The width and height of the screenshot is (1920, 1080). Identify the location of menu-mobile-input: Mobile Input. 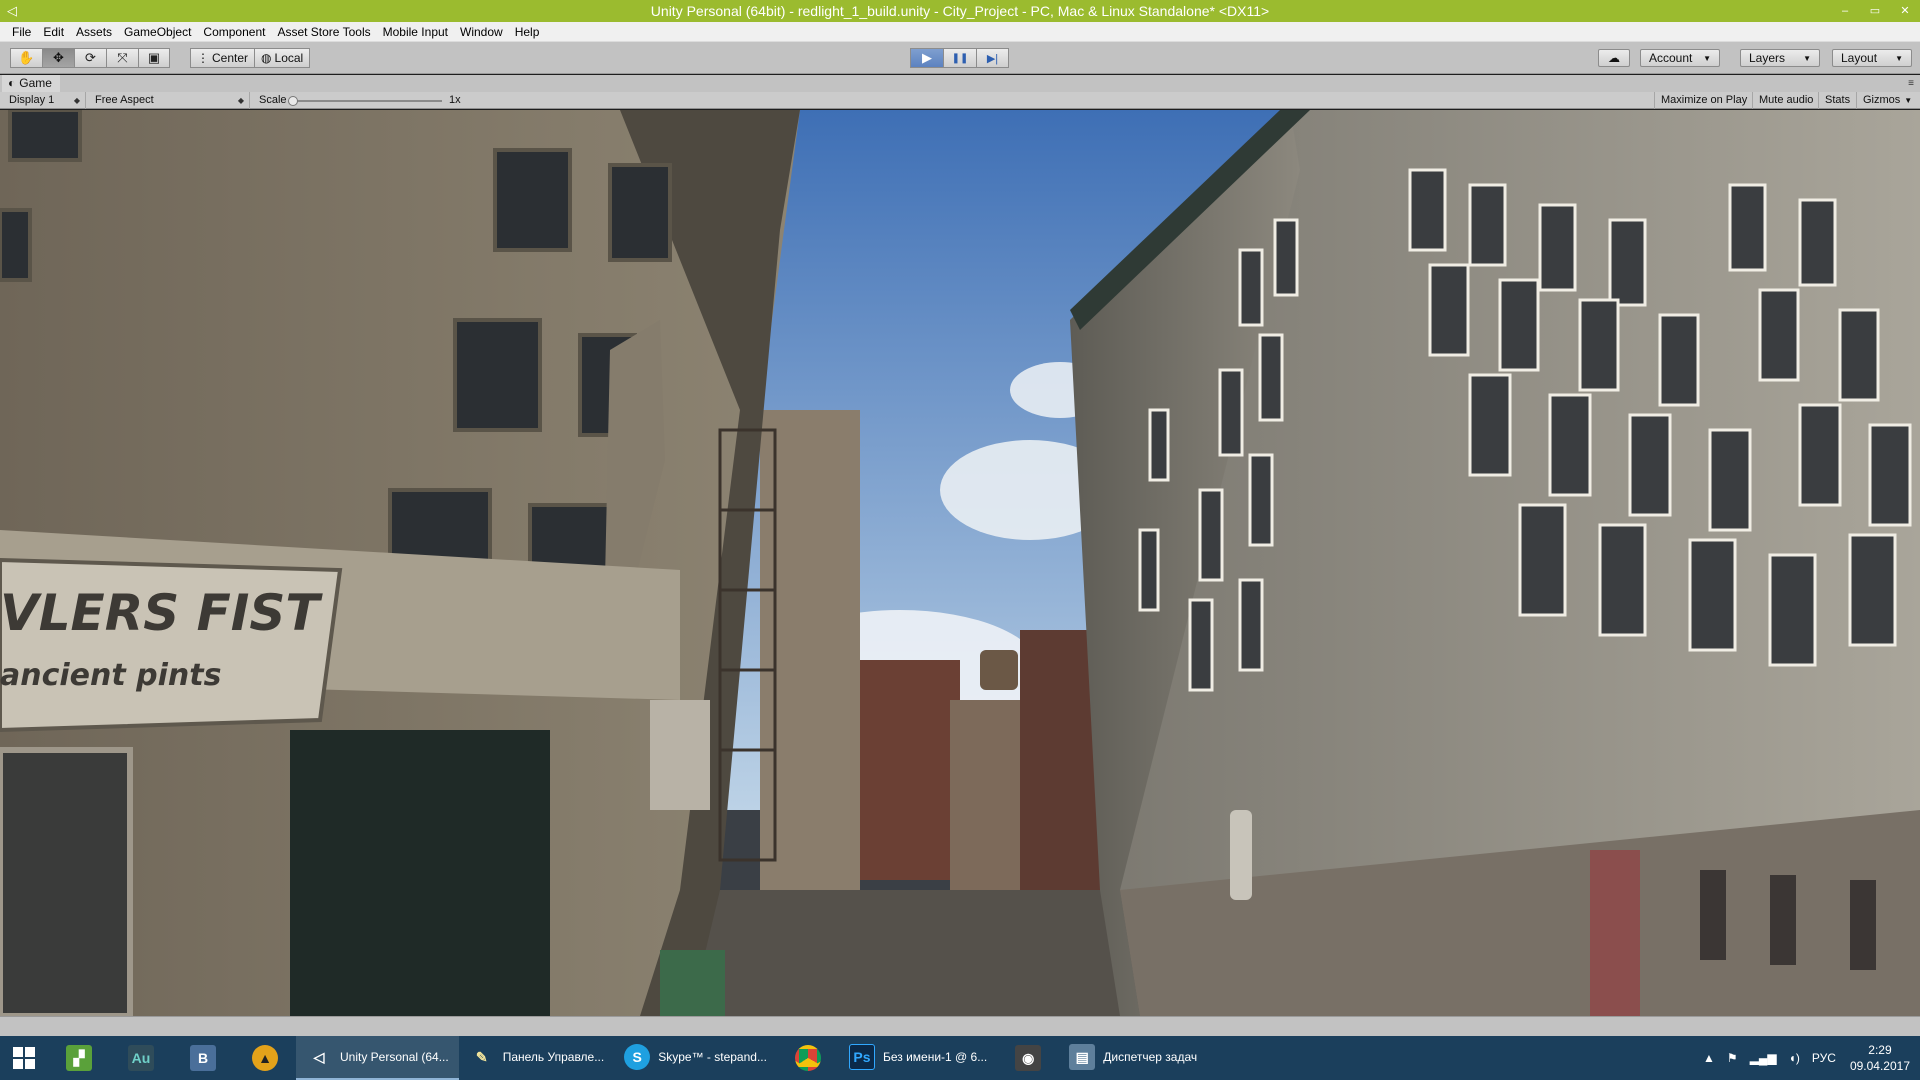
(415, 32).